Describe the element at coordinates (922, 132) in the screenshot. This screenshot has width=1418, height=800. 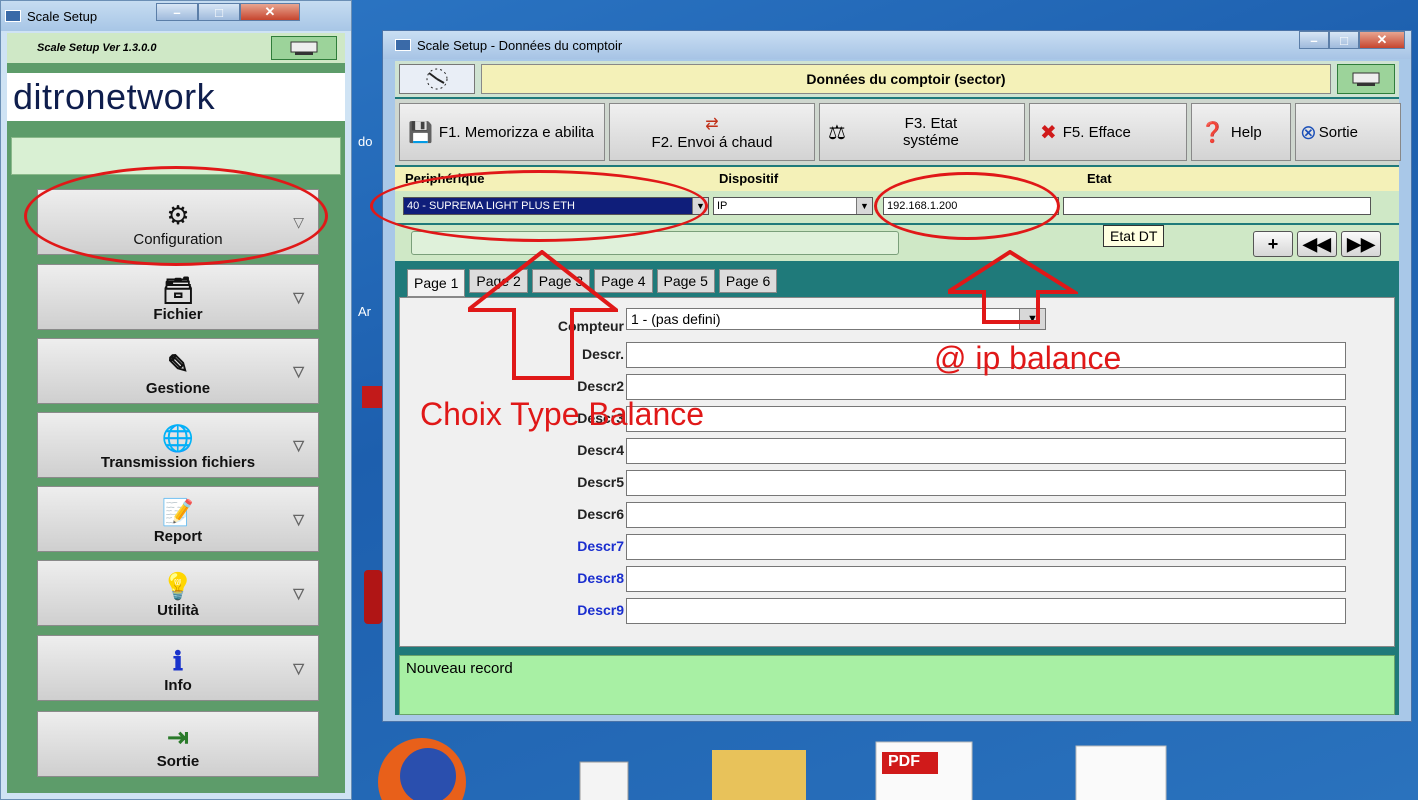
I see `f3-system-status-button: ⚖ F3. Etat systéme` at that location.